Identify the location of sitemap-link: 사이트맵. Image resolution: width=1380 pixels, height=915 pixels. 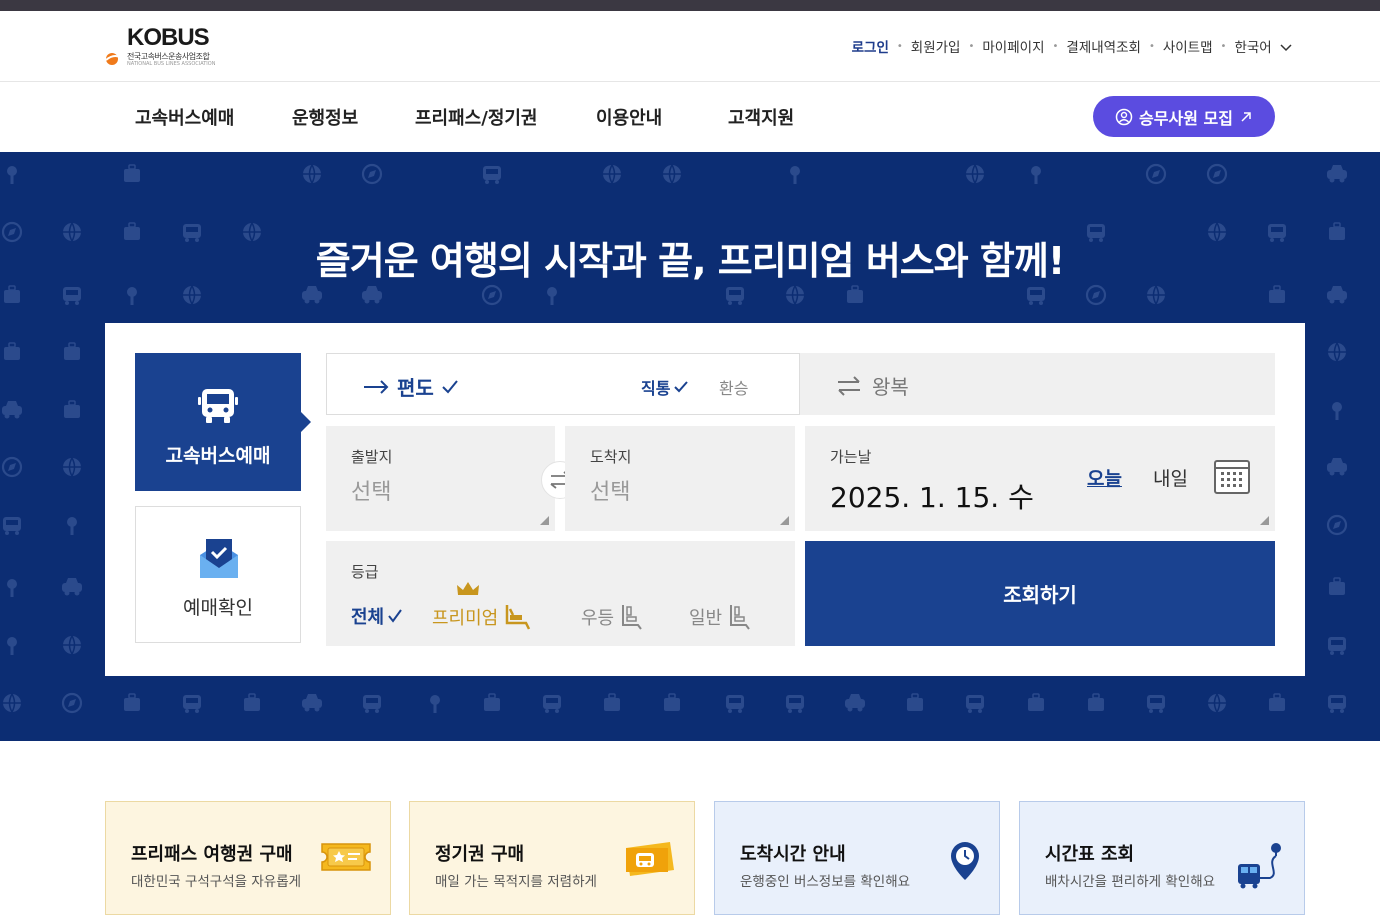
(1188, 46).